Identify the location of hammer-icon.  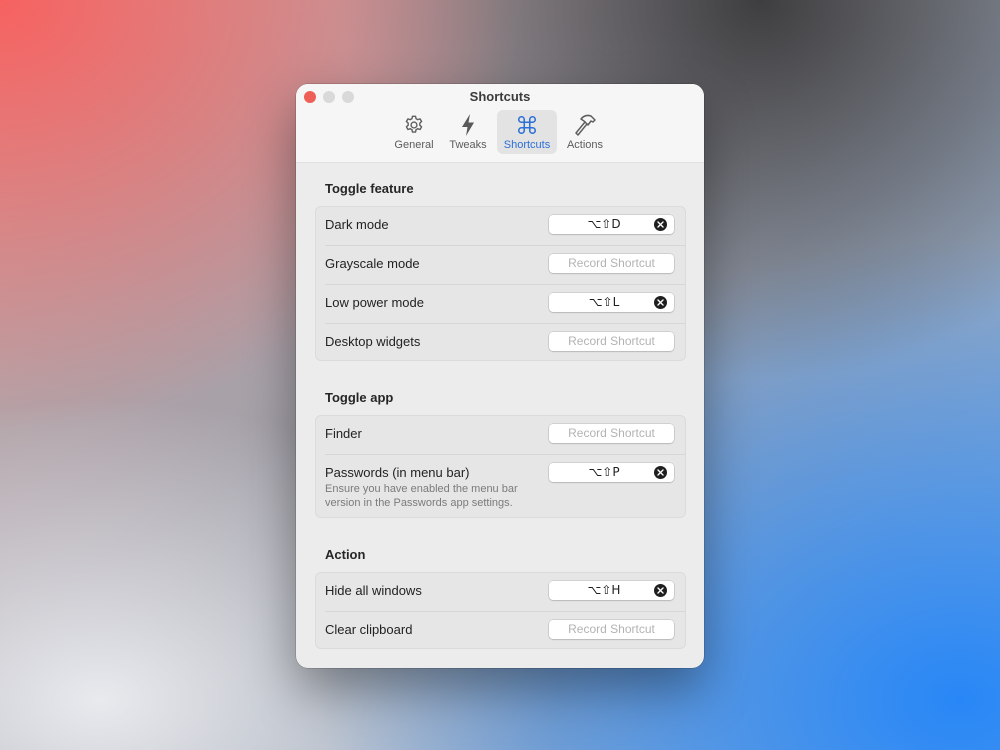
(585, 125).